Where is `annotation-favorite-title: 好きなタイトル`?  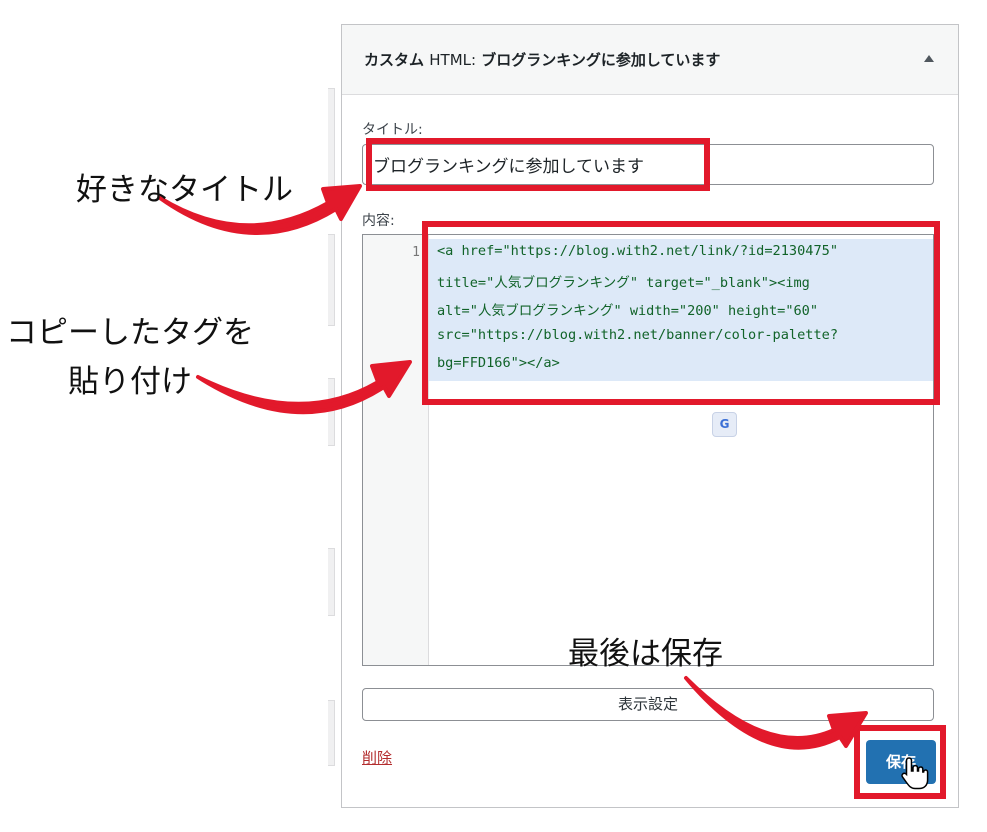 annotation-favorite-title: 好きなタイトル is located at coordinates (184, 190).